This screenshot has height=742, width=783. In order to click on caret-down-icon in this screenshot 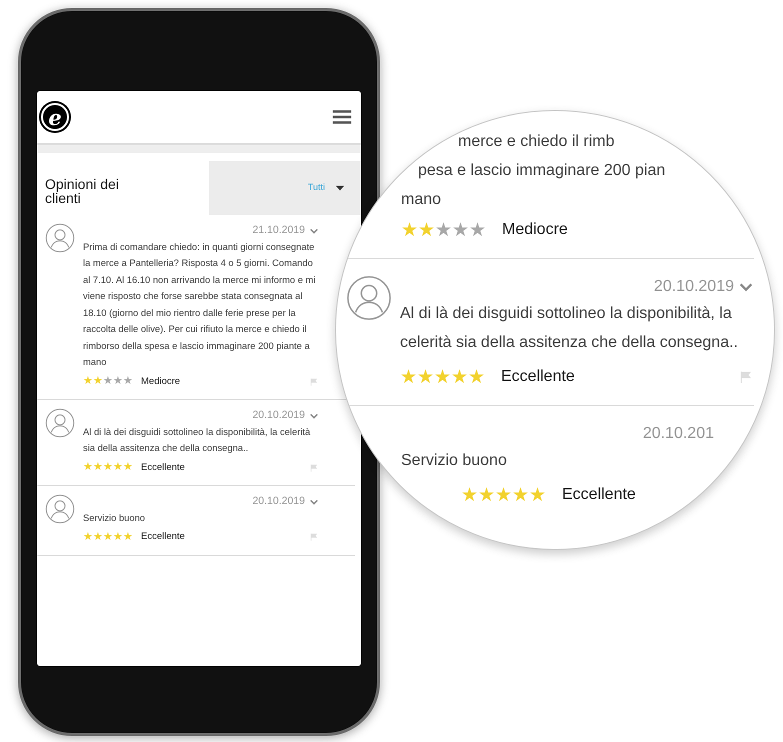, I will do `click(340, 188)`.